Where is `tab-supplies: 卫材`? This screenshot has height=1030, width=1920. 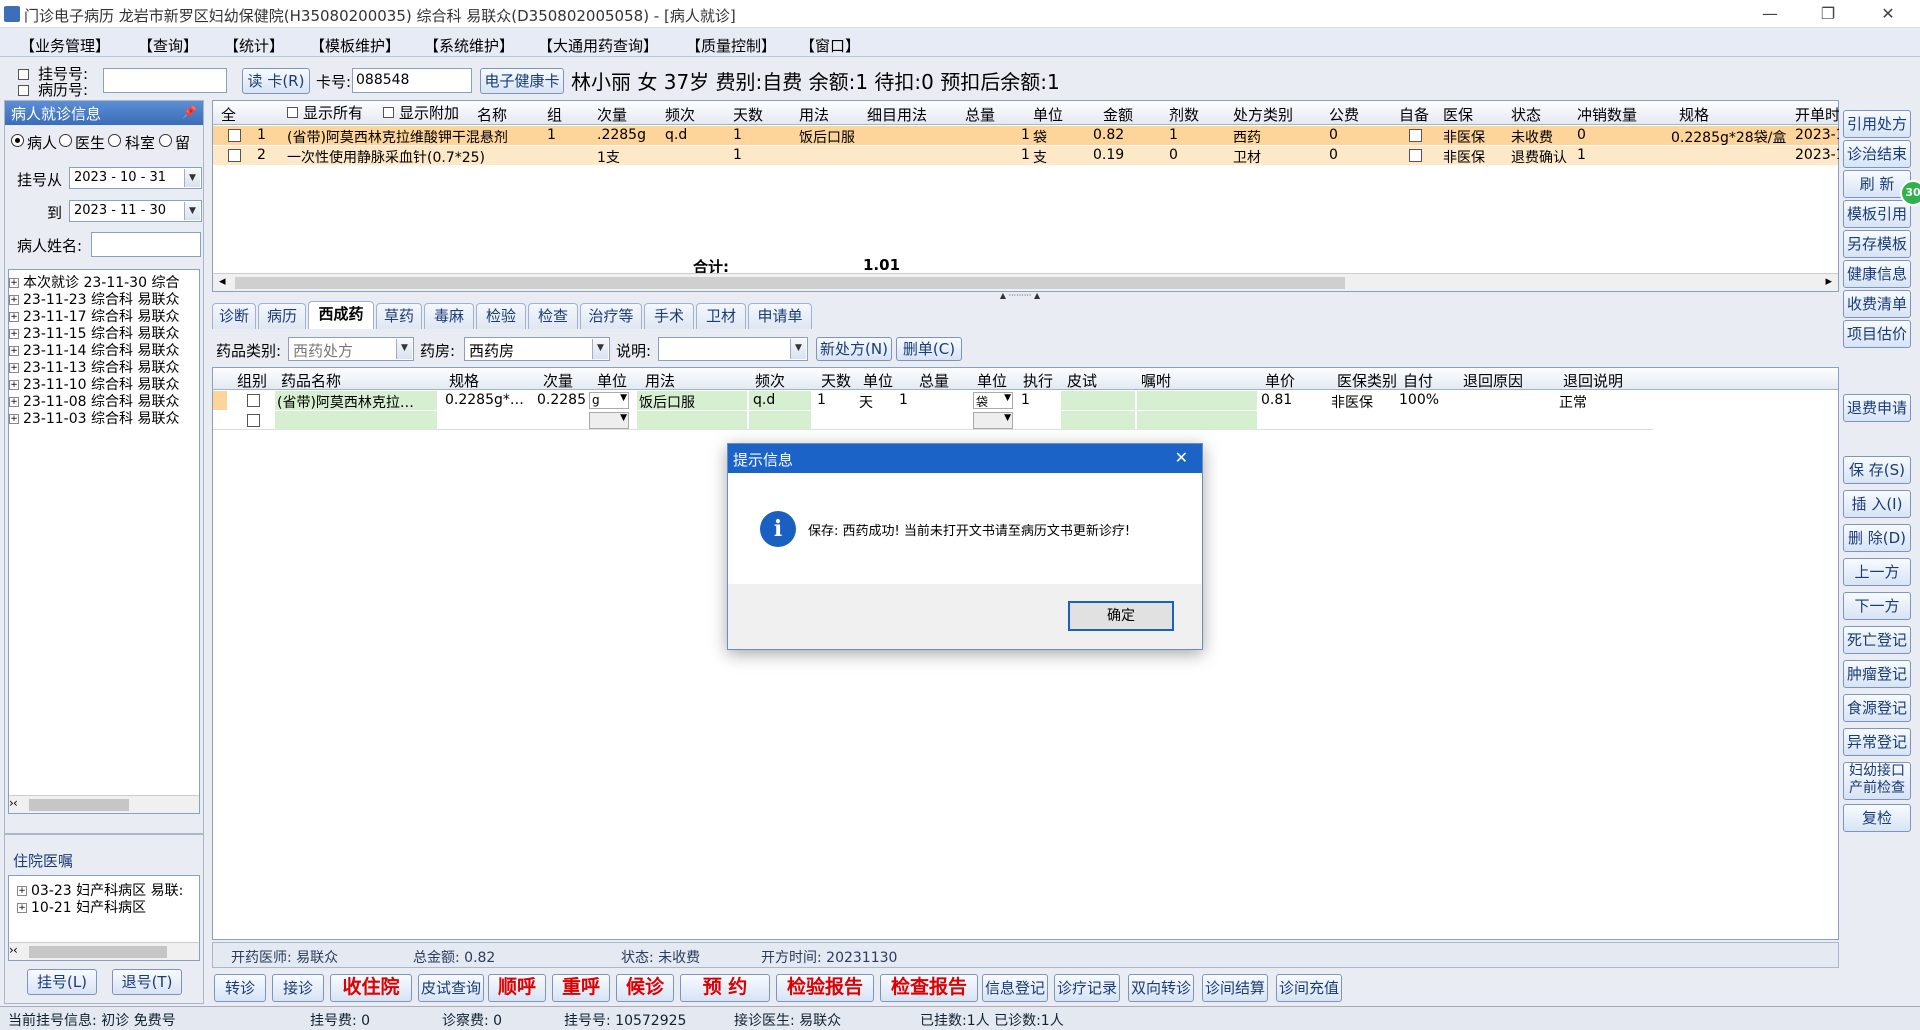 tab-supplies: 卫材 is located at coordinates (721, 316).